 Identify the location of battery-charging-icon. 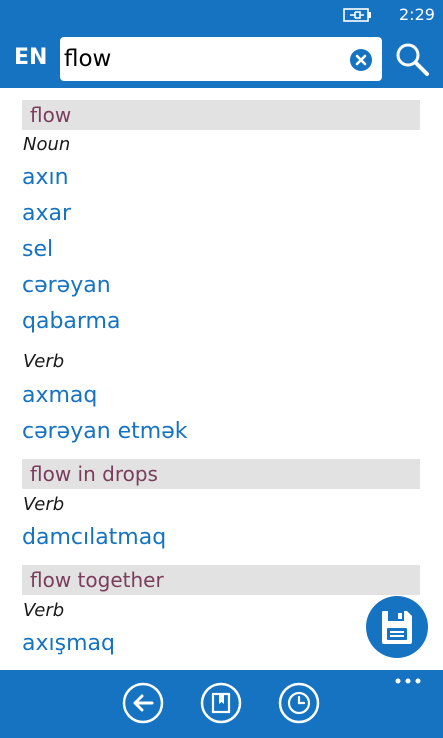
(357, 15).